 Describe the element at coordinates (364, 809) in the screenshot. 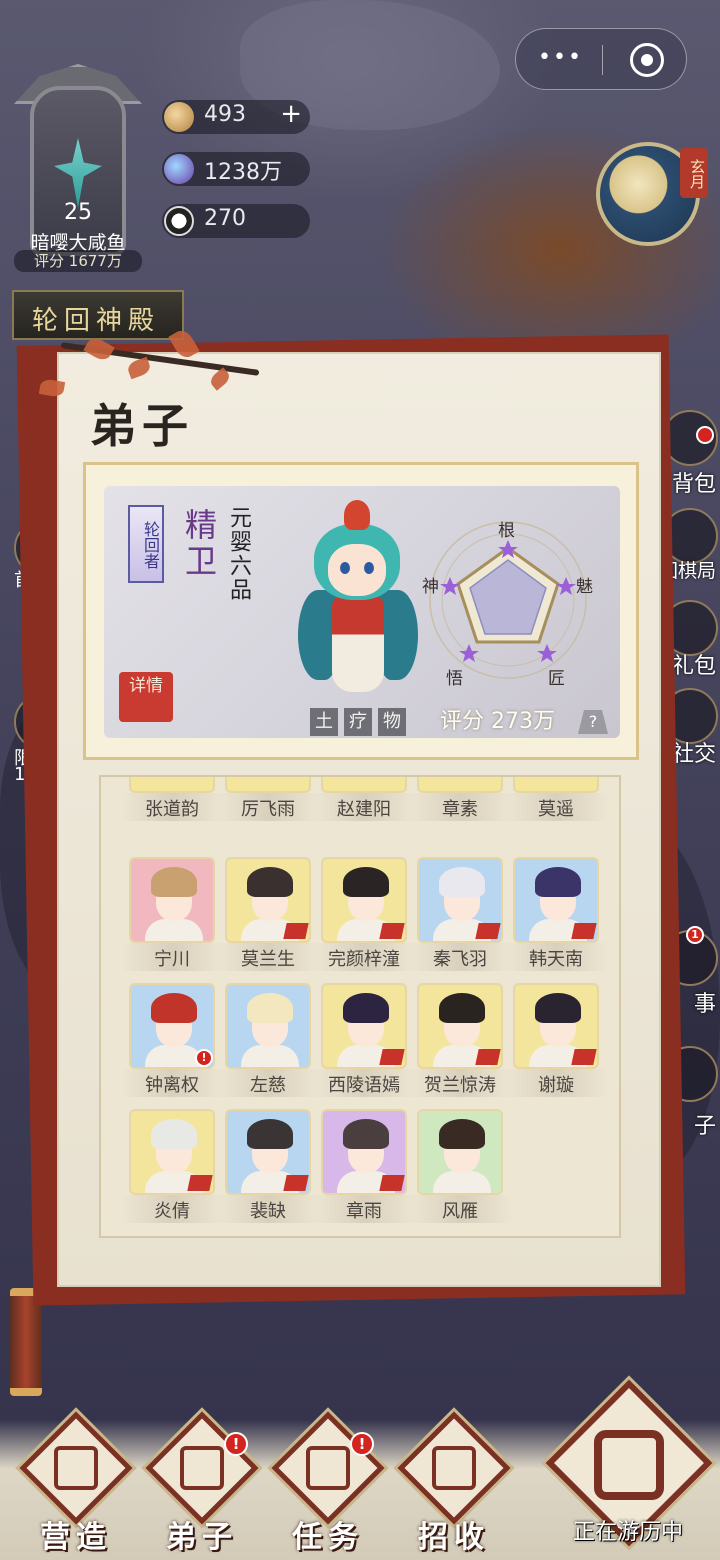

I see `disciple-name: 赵建阳` at that location.